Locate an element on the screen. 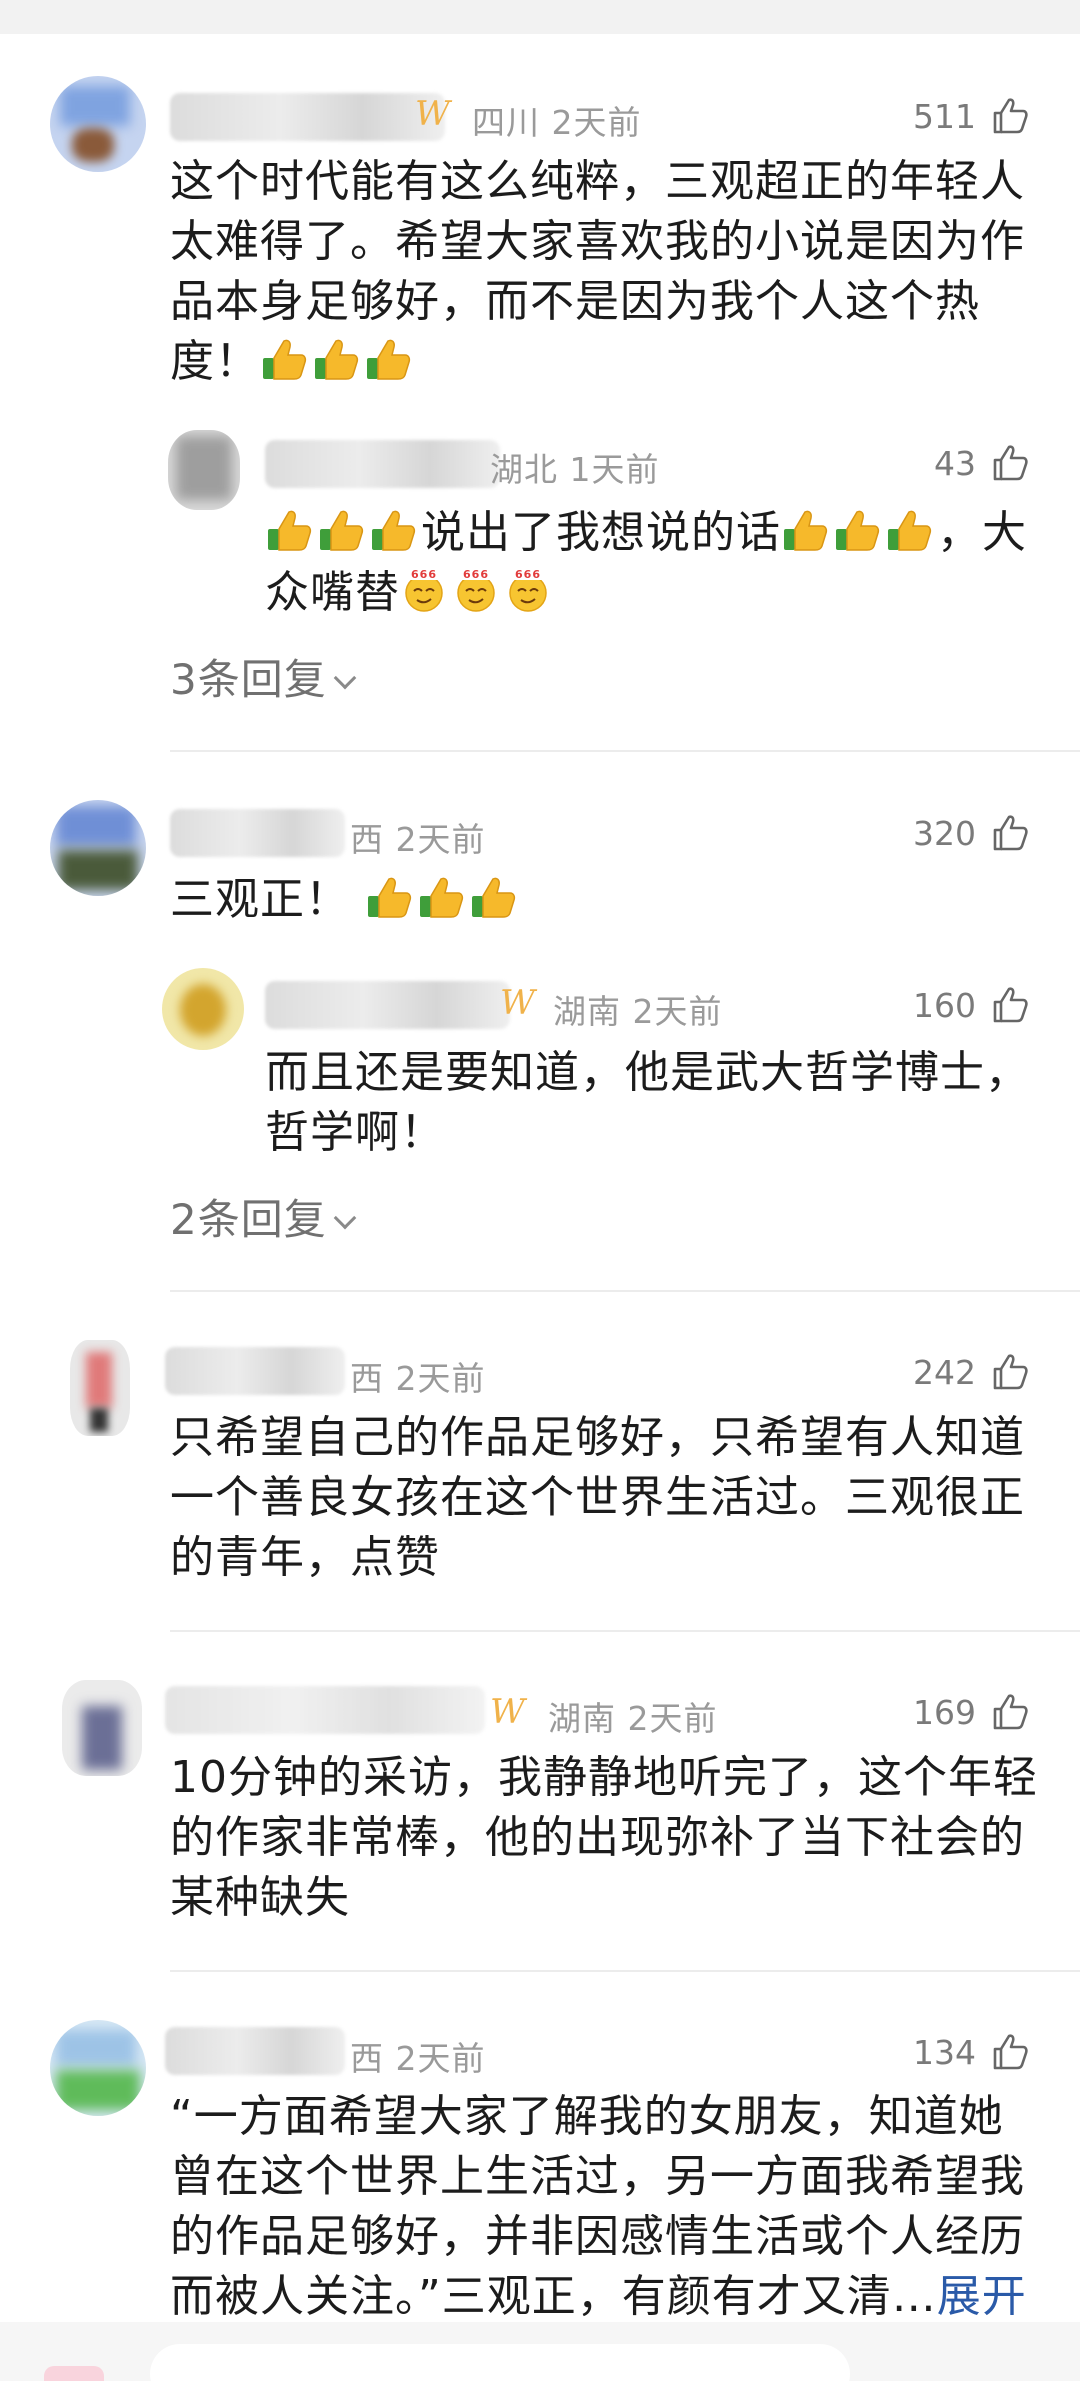  like-button: 242 is located at coordinates (971, 1372).